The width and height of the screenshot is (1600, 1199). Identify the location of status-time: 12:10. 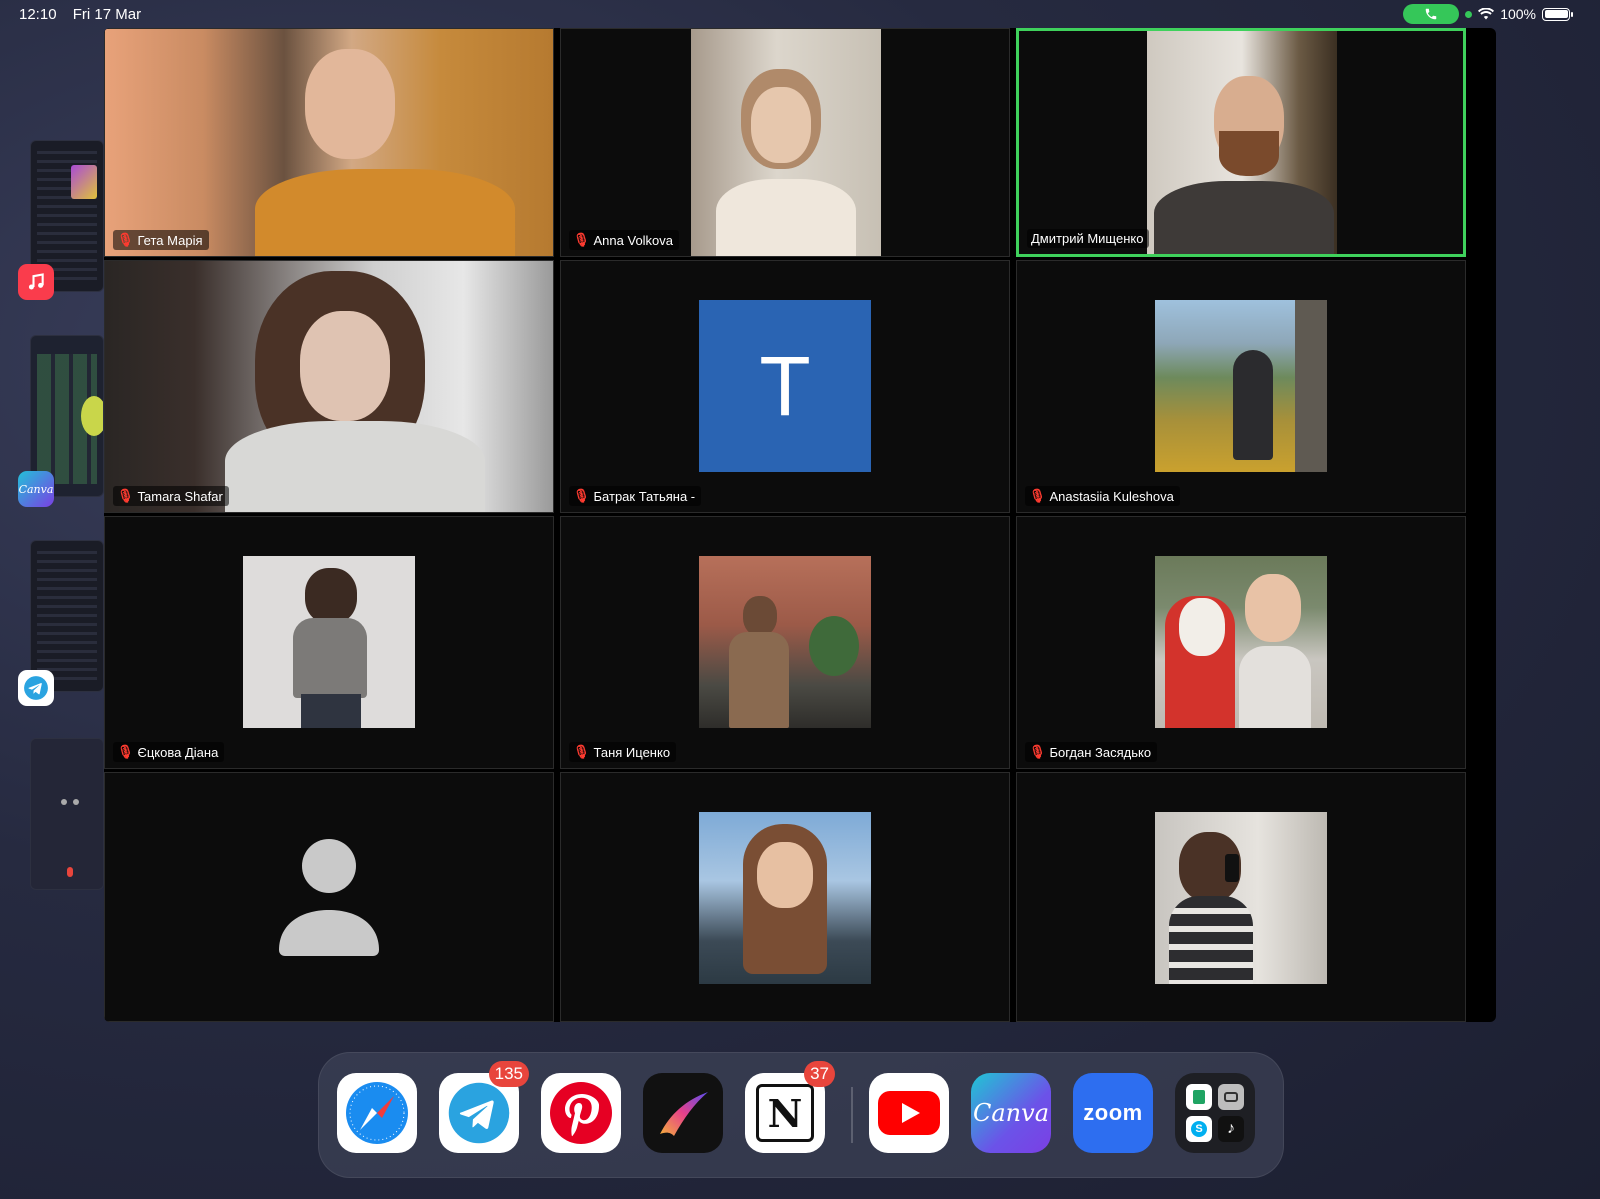
(38, 14).